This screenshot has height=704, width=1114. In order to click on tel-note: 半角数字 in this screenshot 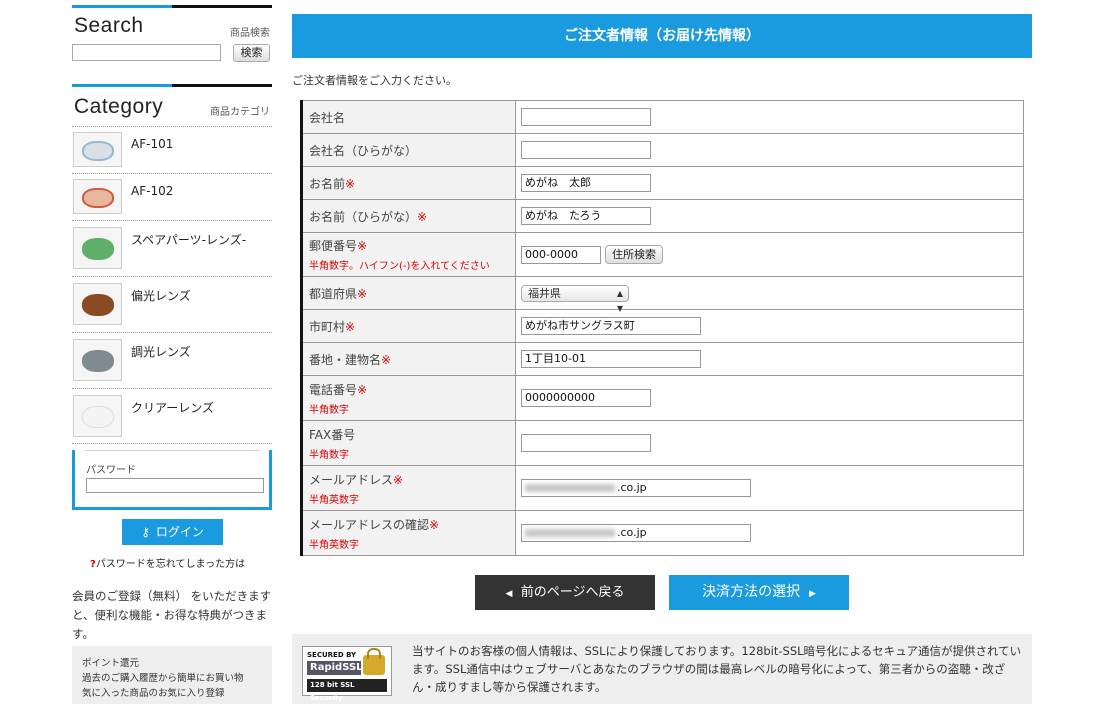, I will do `click(329, 410)`.